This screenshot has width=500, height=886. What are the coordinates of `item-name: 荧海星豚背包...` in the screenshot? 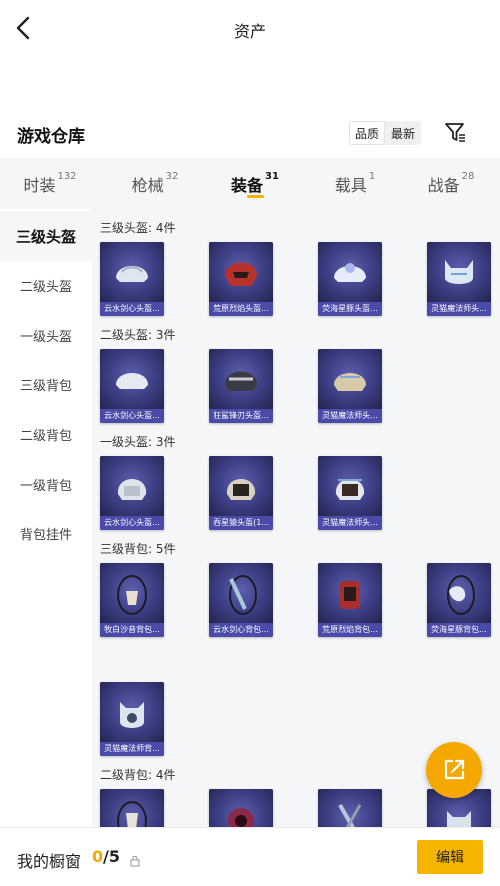 It's located at (459, 630).